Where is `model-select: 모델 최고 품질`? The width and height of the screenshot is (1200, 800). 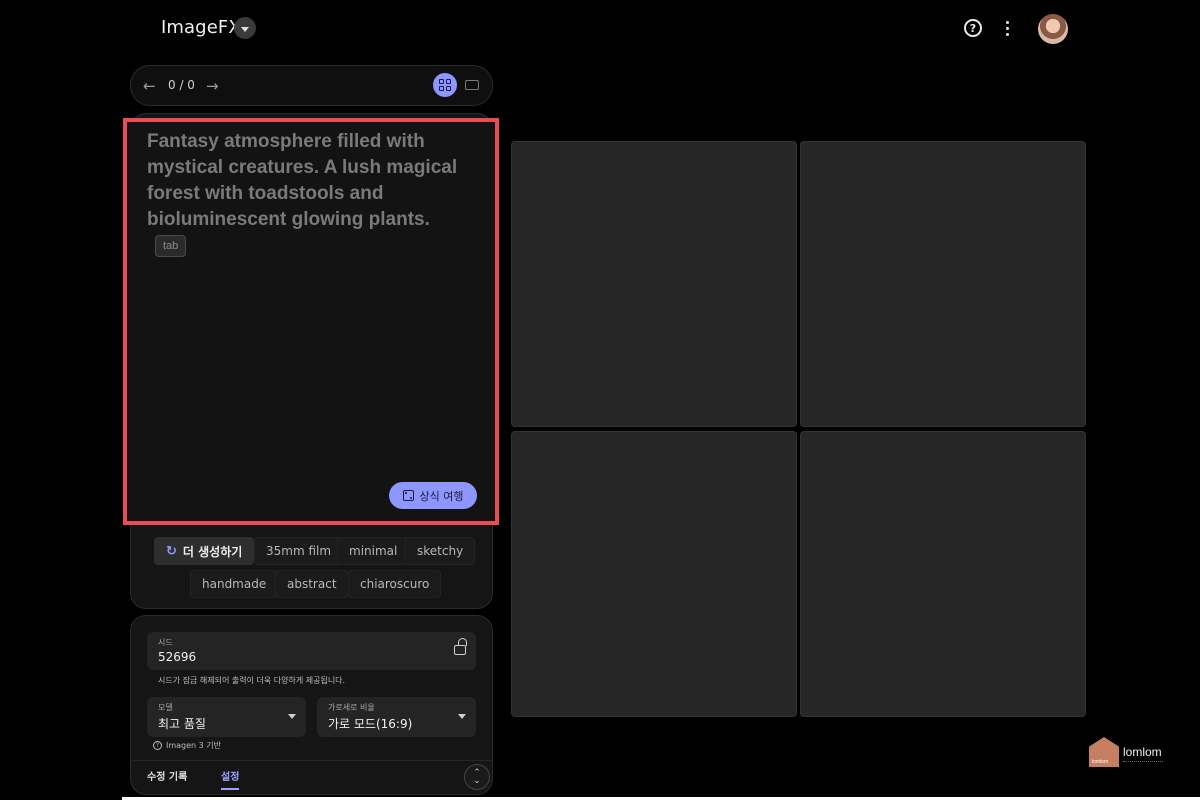 model-select: 모델 최고 품질 is located at coordinates (226, 717).